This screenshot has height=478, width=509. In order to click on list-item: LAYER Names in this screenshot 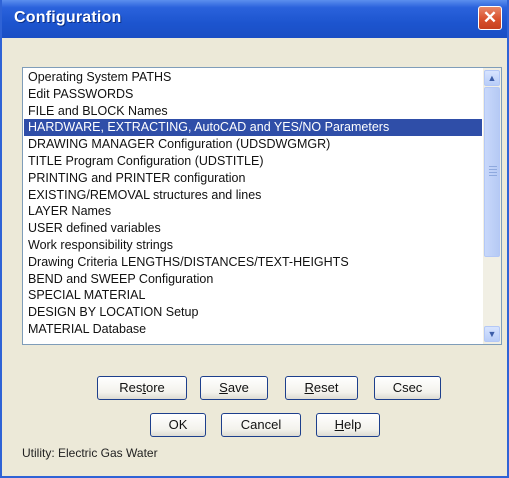, I will do `click(253, 211)`.